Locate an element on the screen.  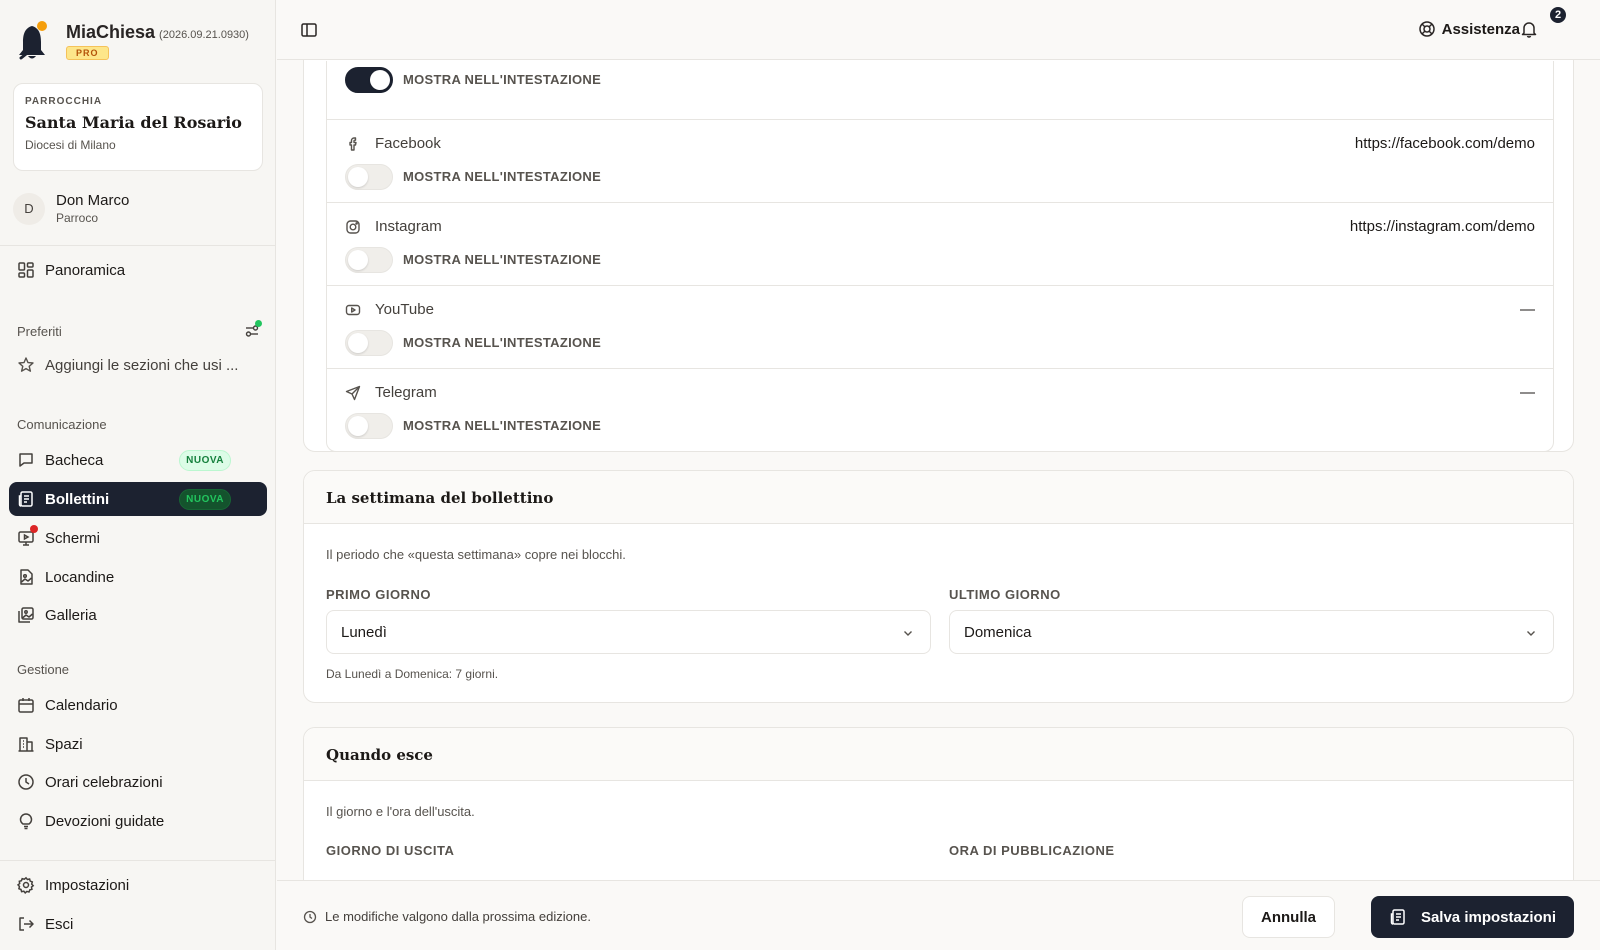
images-icon is located at coordinates (26, 615).